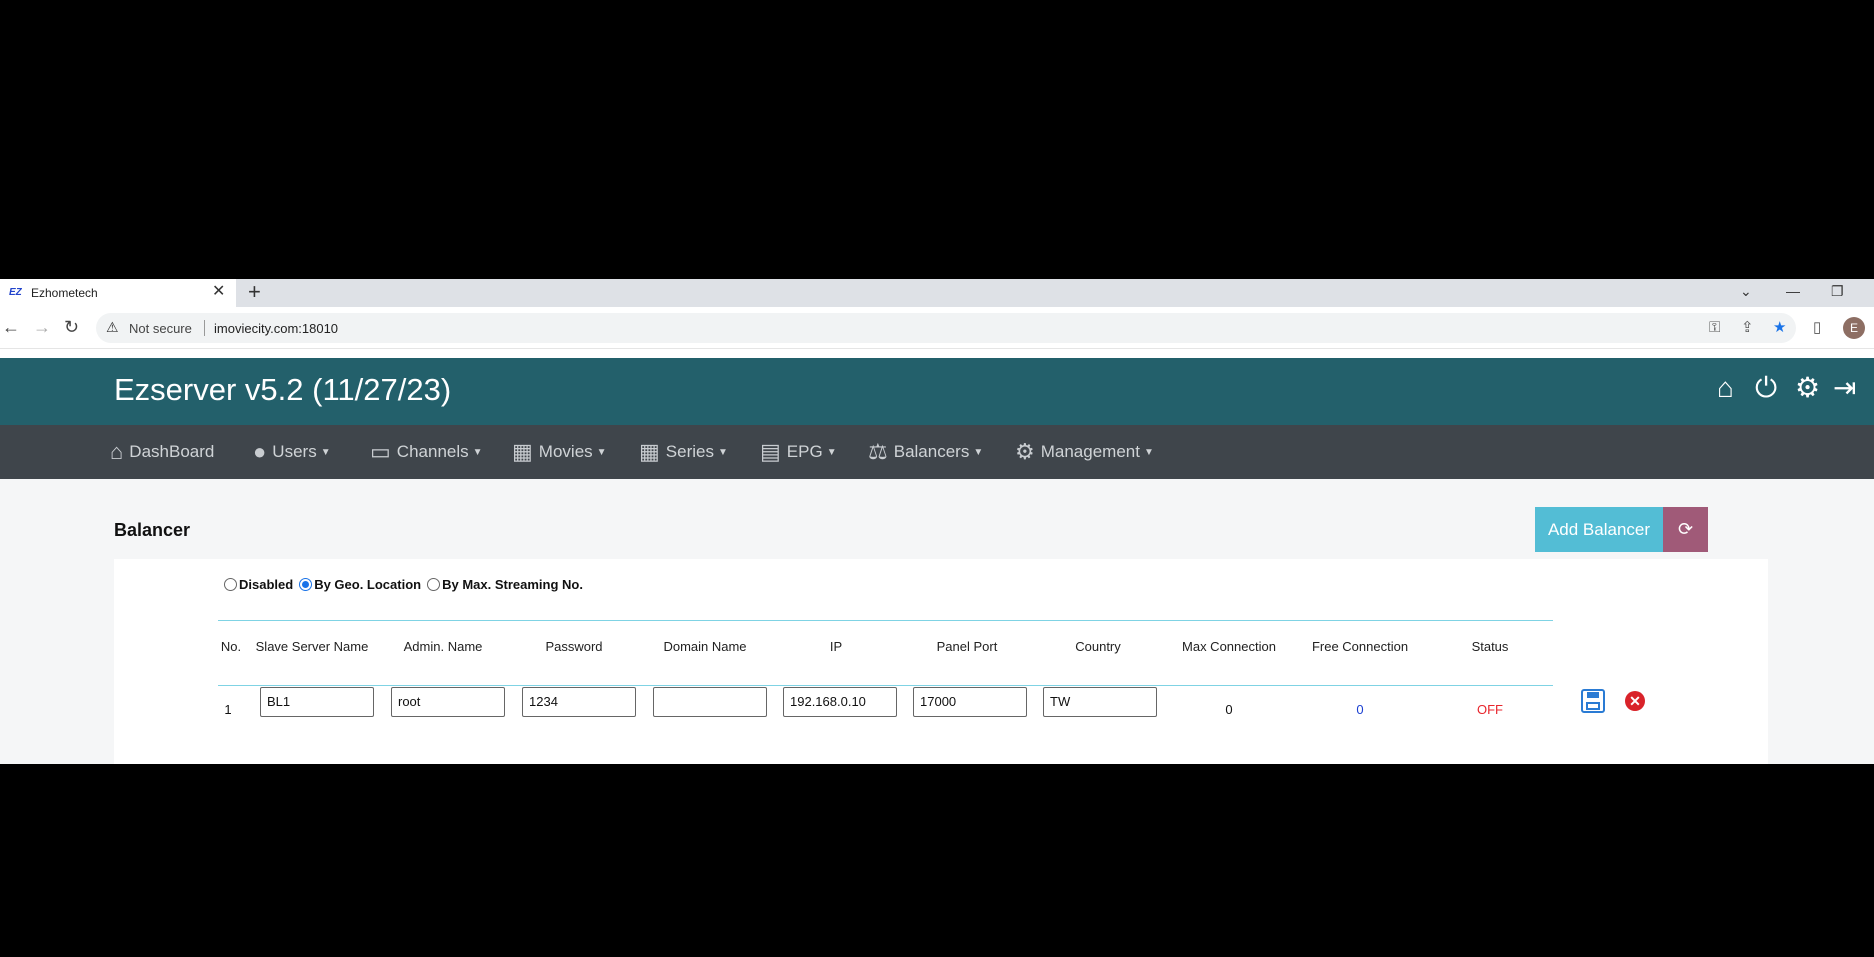 This screenshot has width=1874, height=957. I want to click on scale-icon: ⚖, so click(878, 451).